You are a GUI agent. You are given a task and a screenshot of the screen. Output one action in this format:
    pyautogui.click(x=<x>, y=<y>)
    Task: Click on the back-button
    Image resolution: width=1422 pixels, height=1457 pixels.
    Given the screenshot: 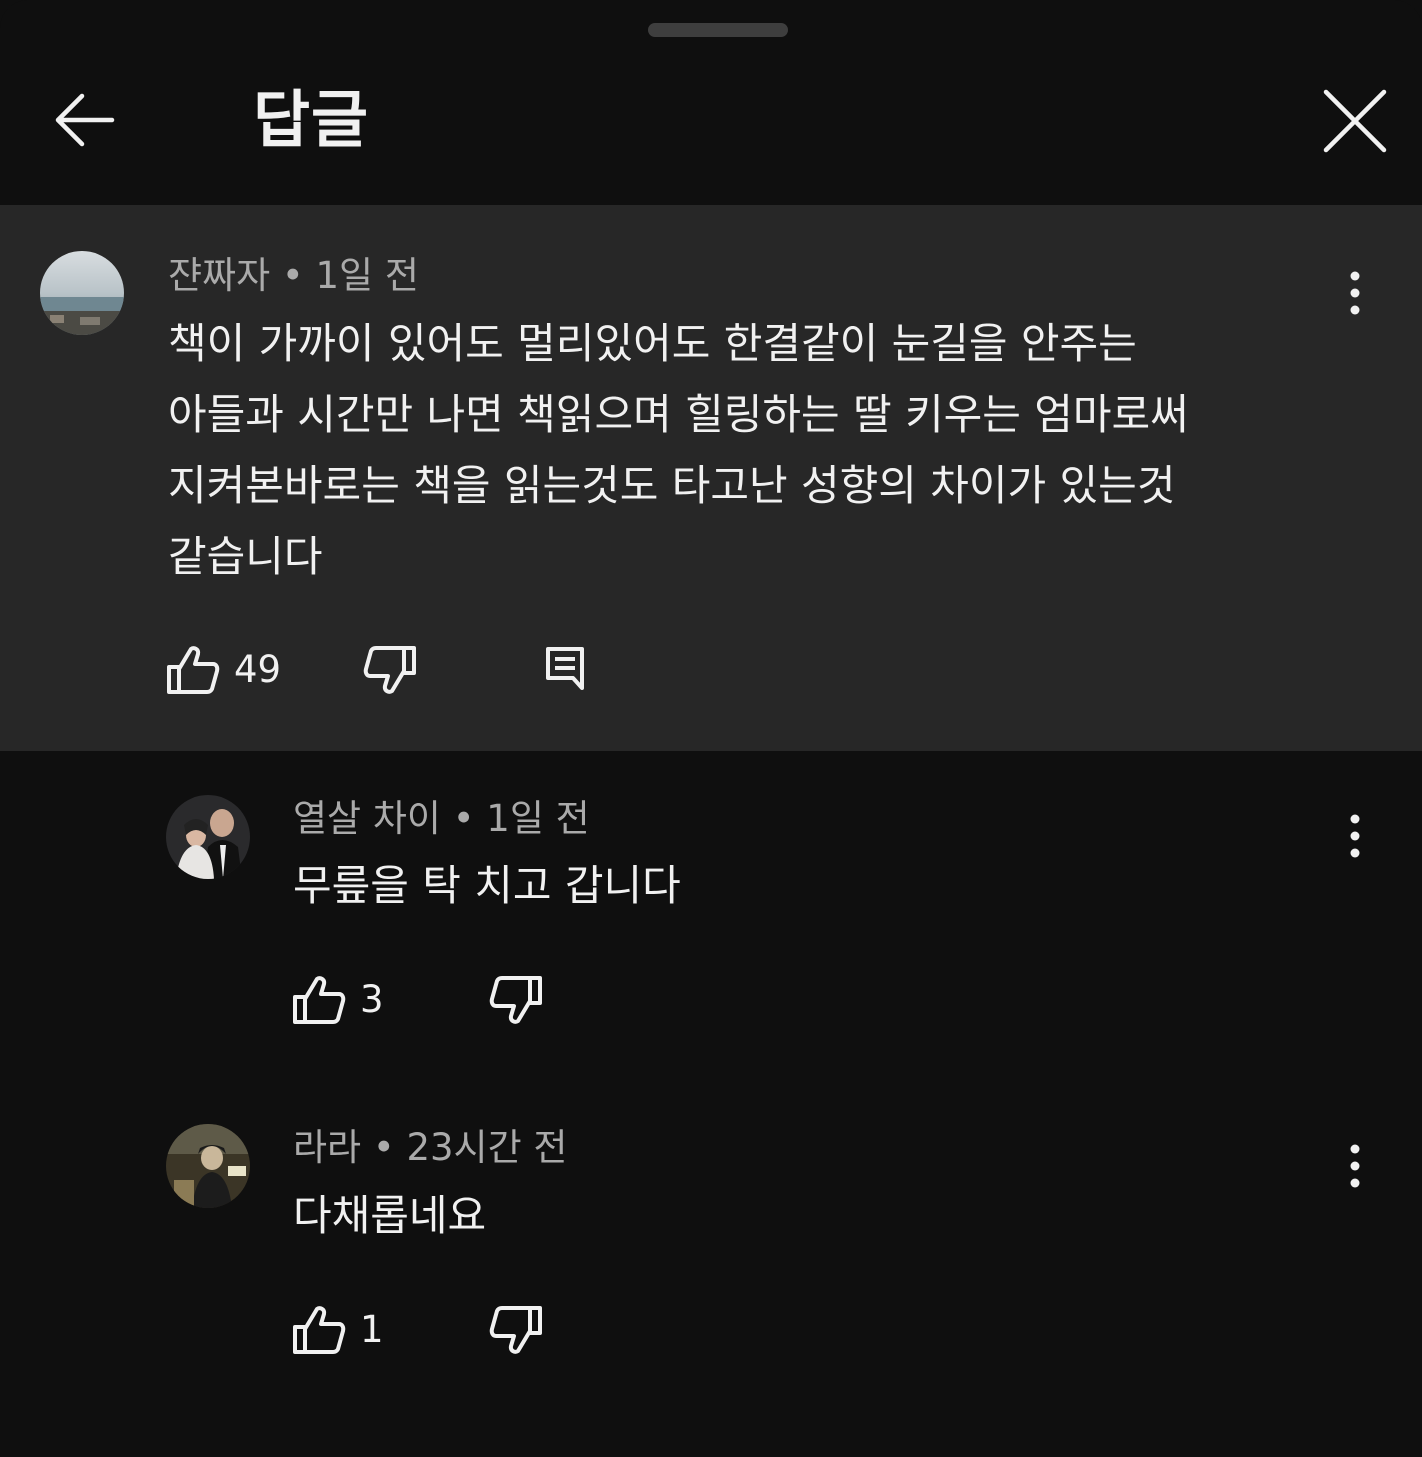 What is the action you would take?
    pyautogui.click(x=84, y=120)
    